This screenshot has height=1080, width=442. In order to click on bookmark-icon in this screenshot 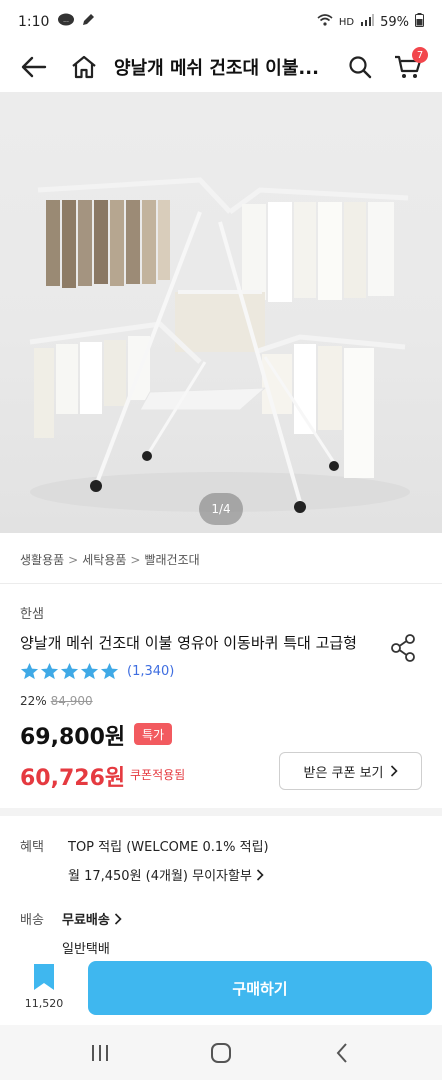, I will do `click(44, 977)`.